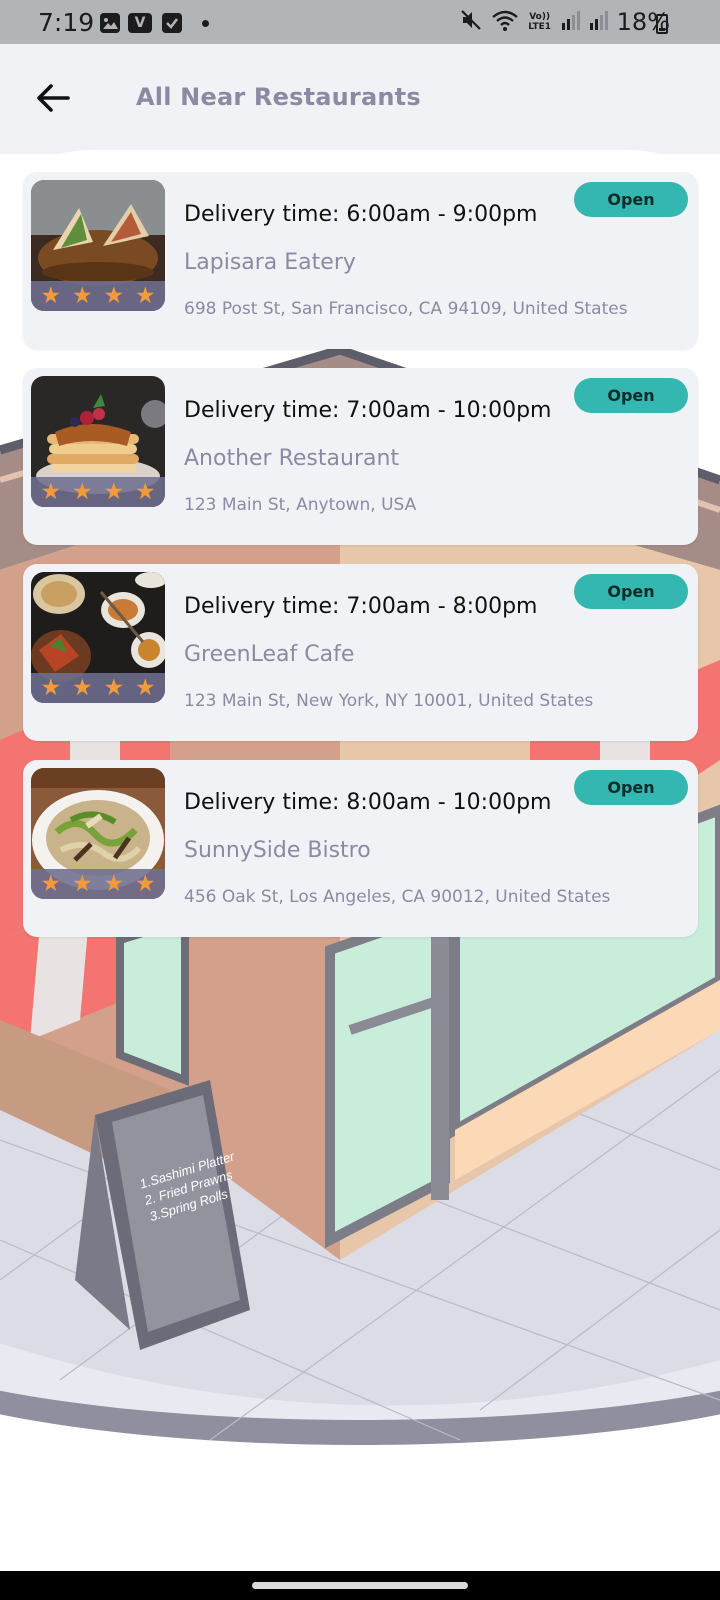  What do you see at coordinates (662, 24) in the screenshot?
I see `battery-icon` at bounding box center [662, 24].